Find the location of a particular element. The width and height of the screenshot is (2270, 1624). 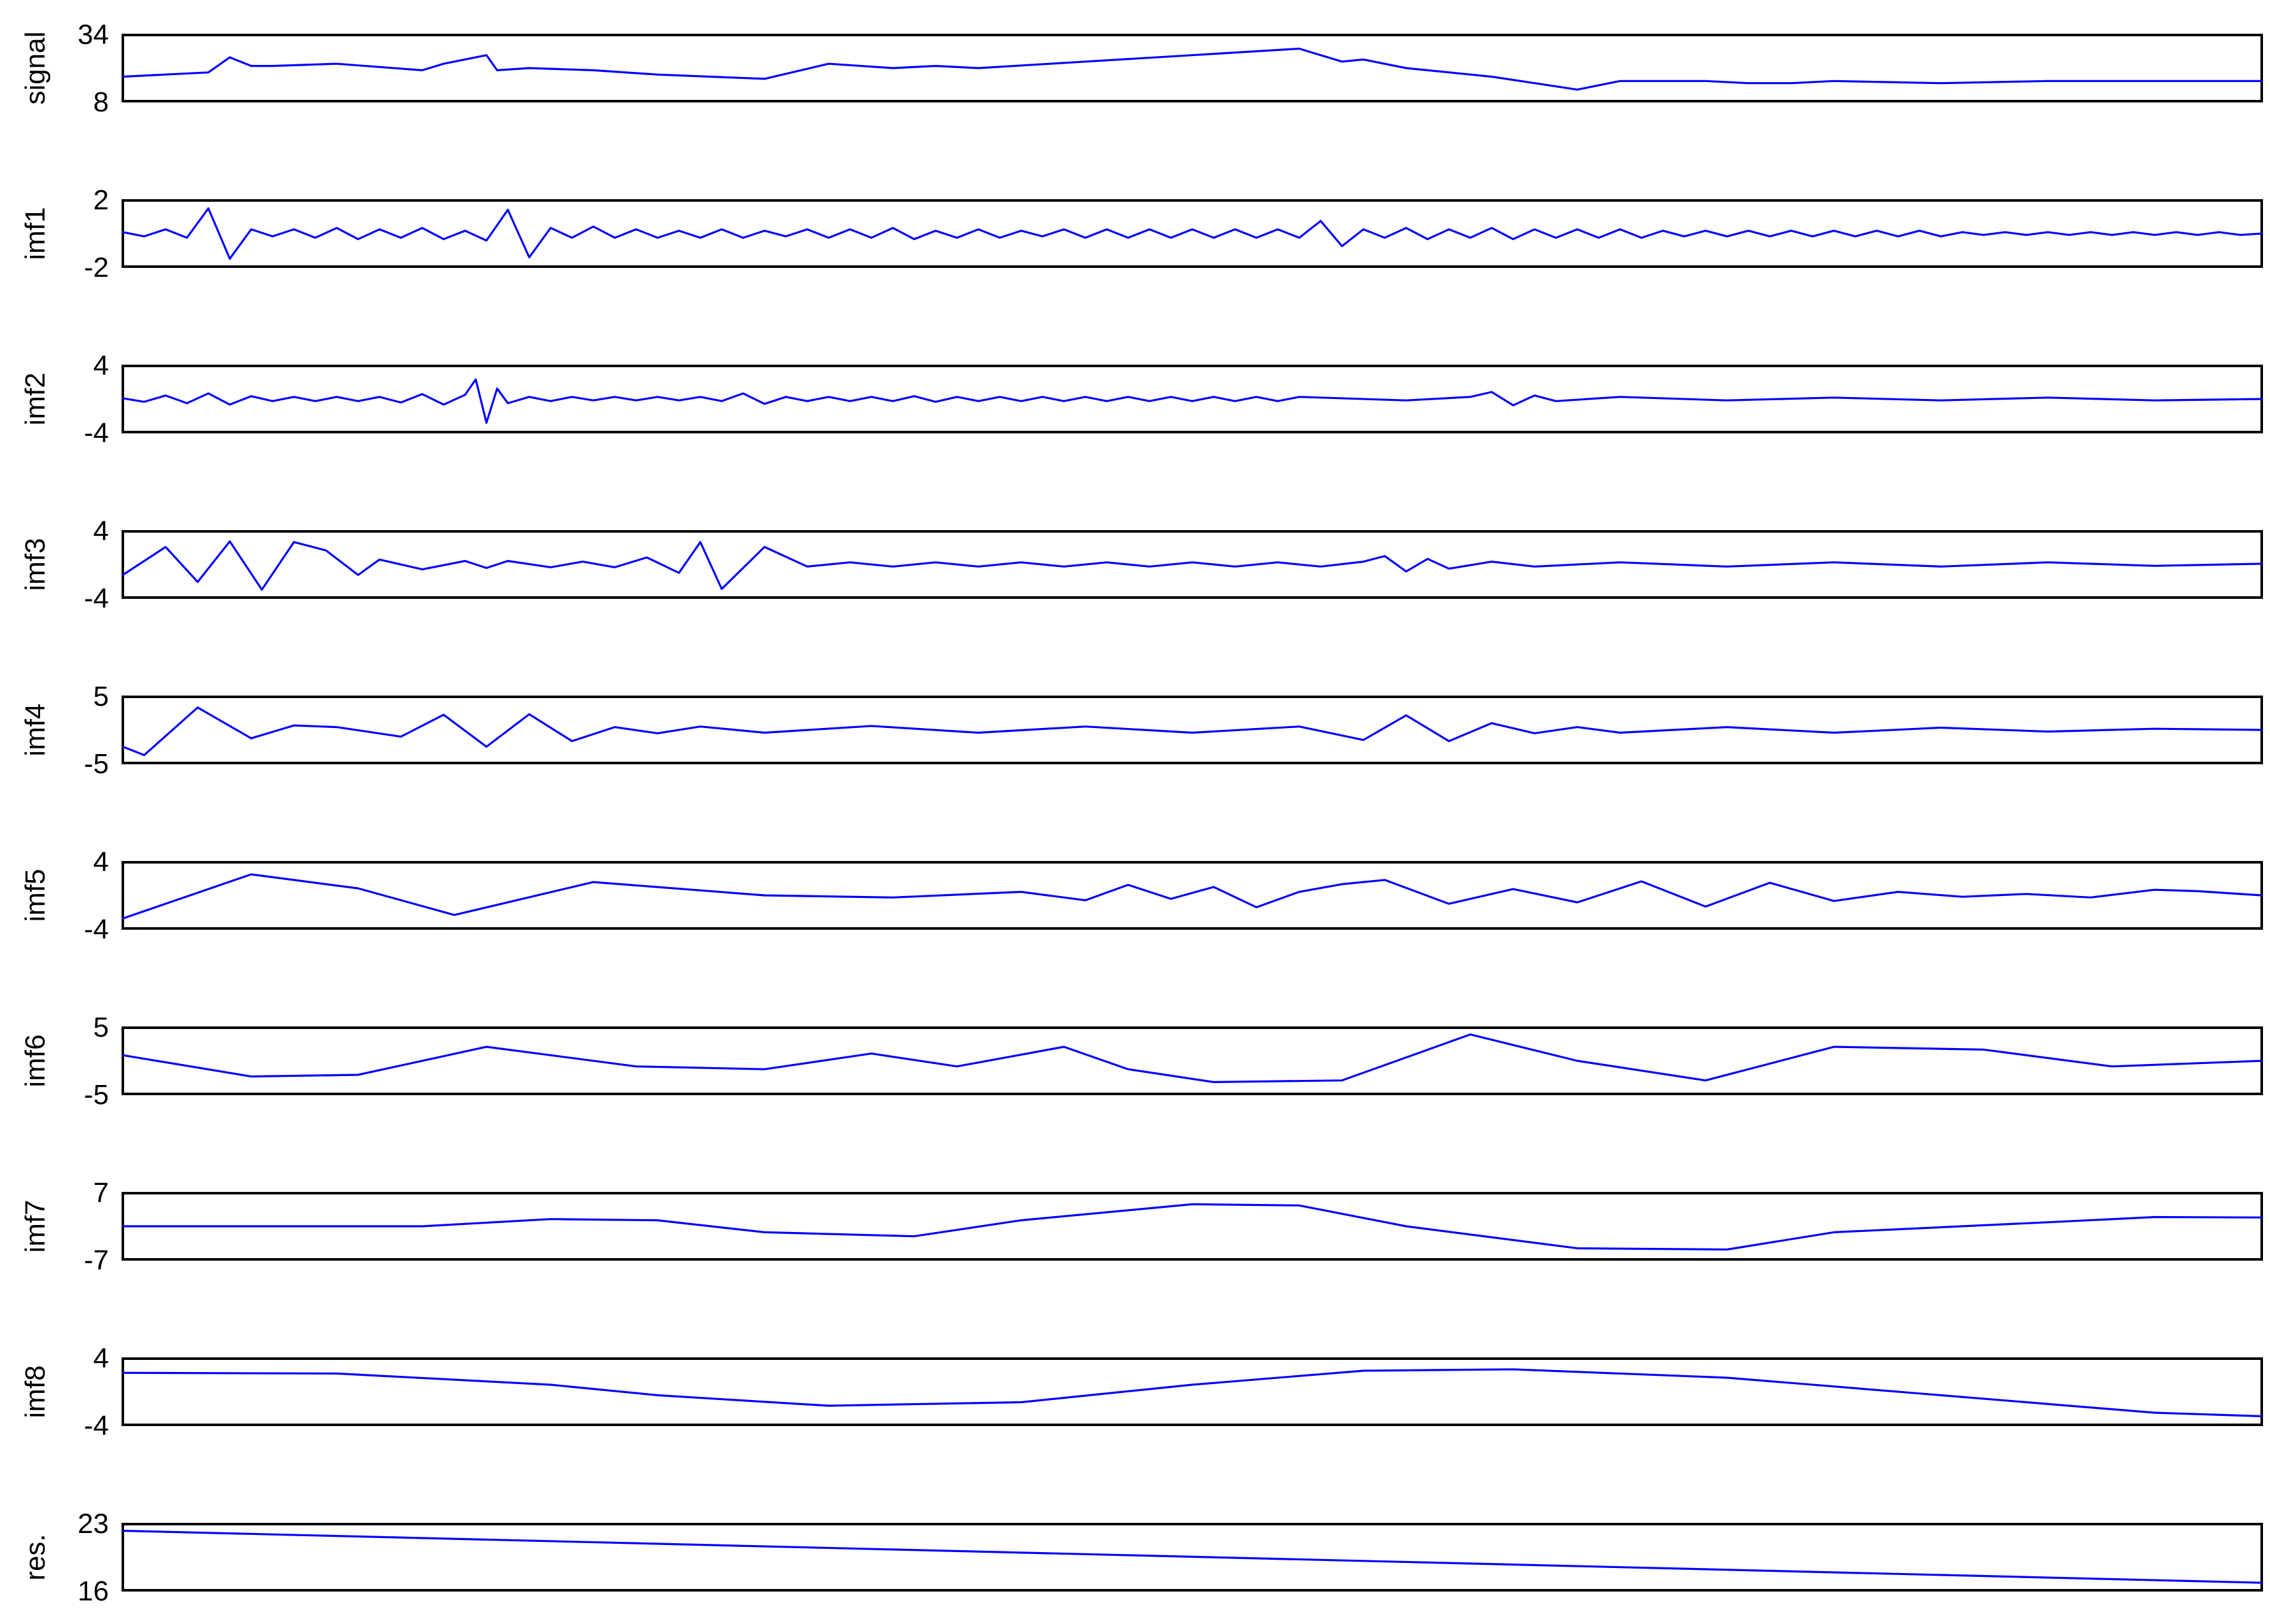

axes-frame-signal is located at coordinates (1192, 68).